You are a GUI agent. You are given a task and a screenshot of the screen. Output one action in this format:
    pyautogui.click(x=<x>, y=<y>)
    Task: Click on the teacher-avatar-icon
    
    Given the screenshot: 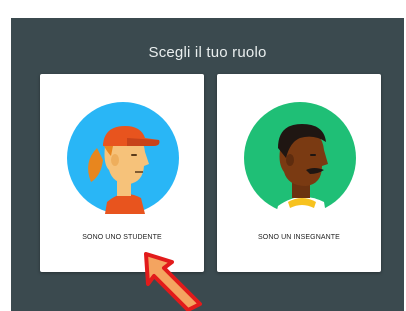 What is the action you would take?
    pyautogui.click(x=300, y=158)
    